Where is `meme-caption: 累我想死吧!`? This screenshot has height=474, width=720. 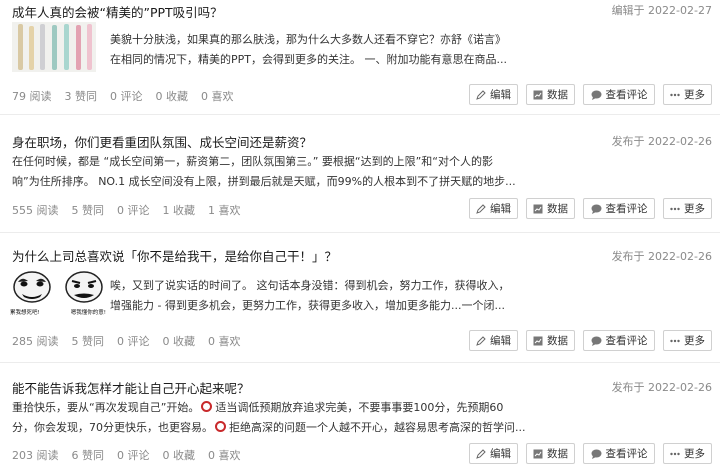
meme-caption: 累我想死吧! is located at coordinates (25, 313).